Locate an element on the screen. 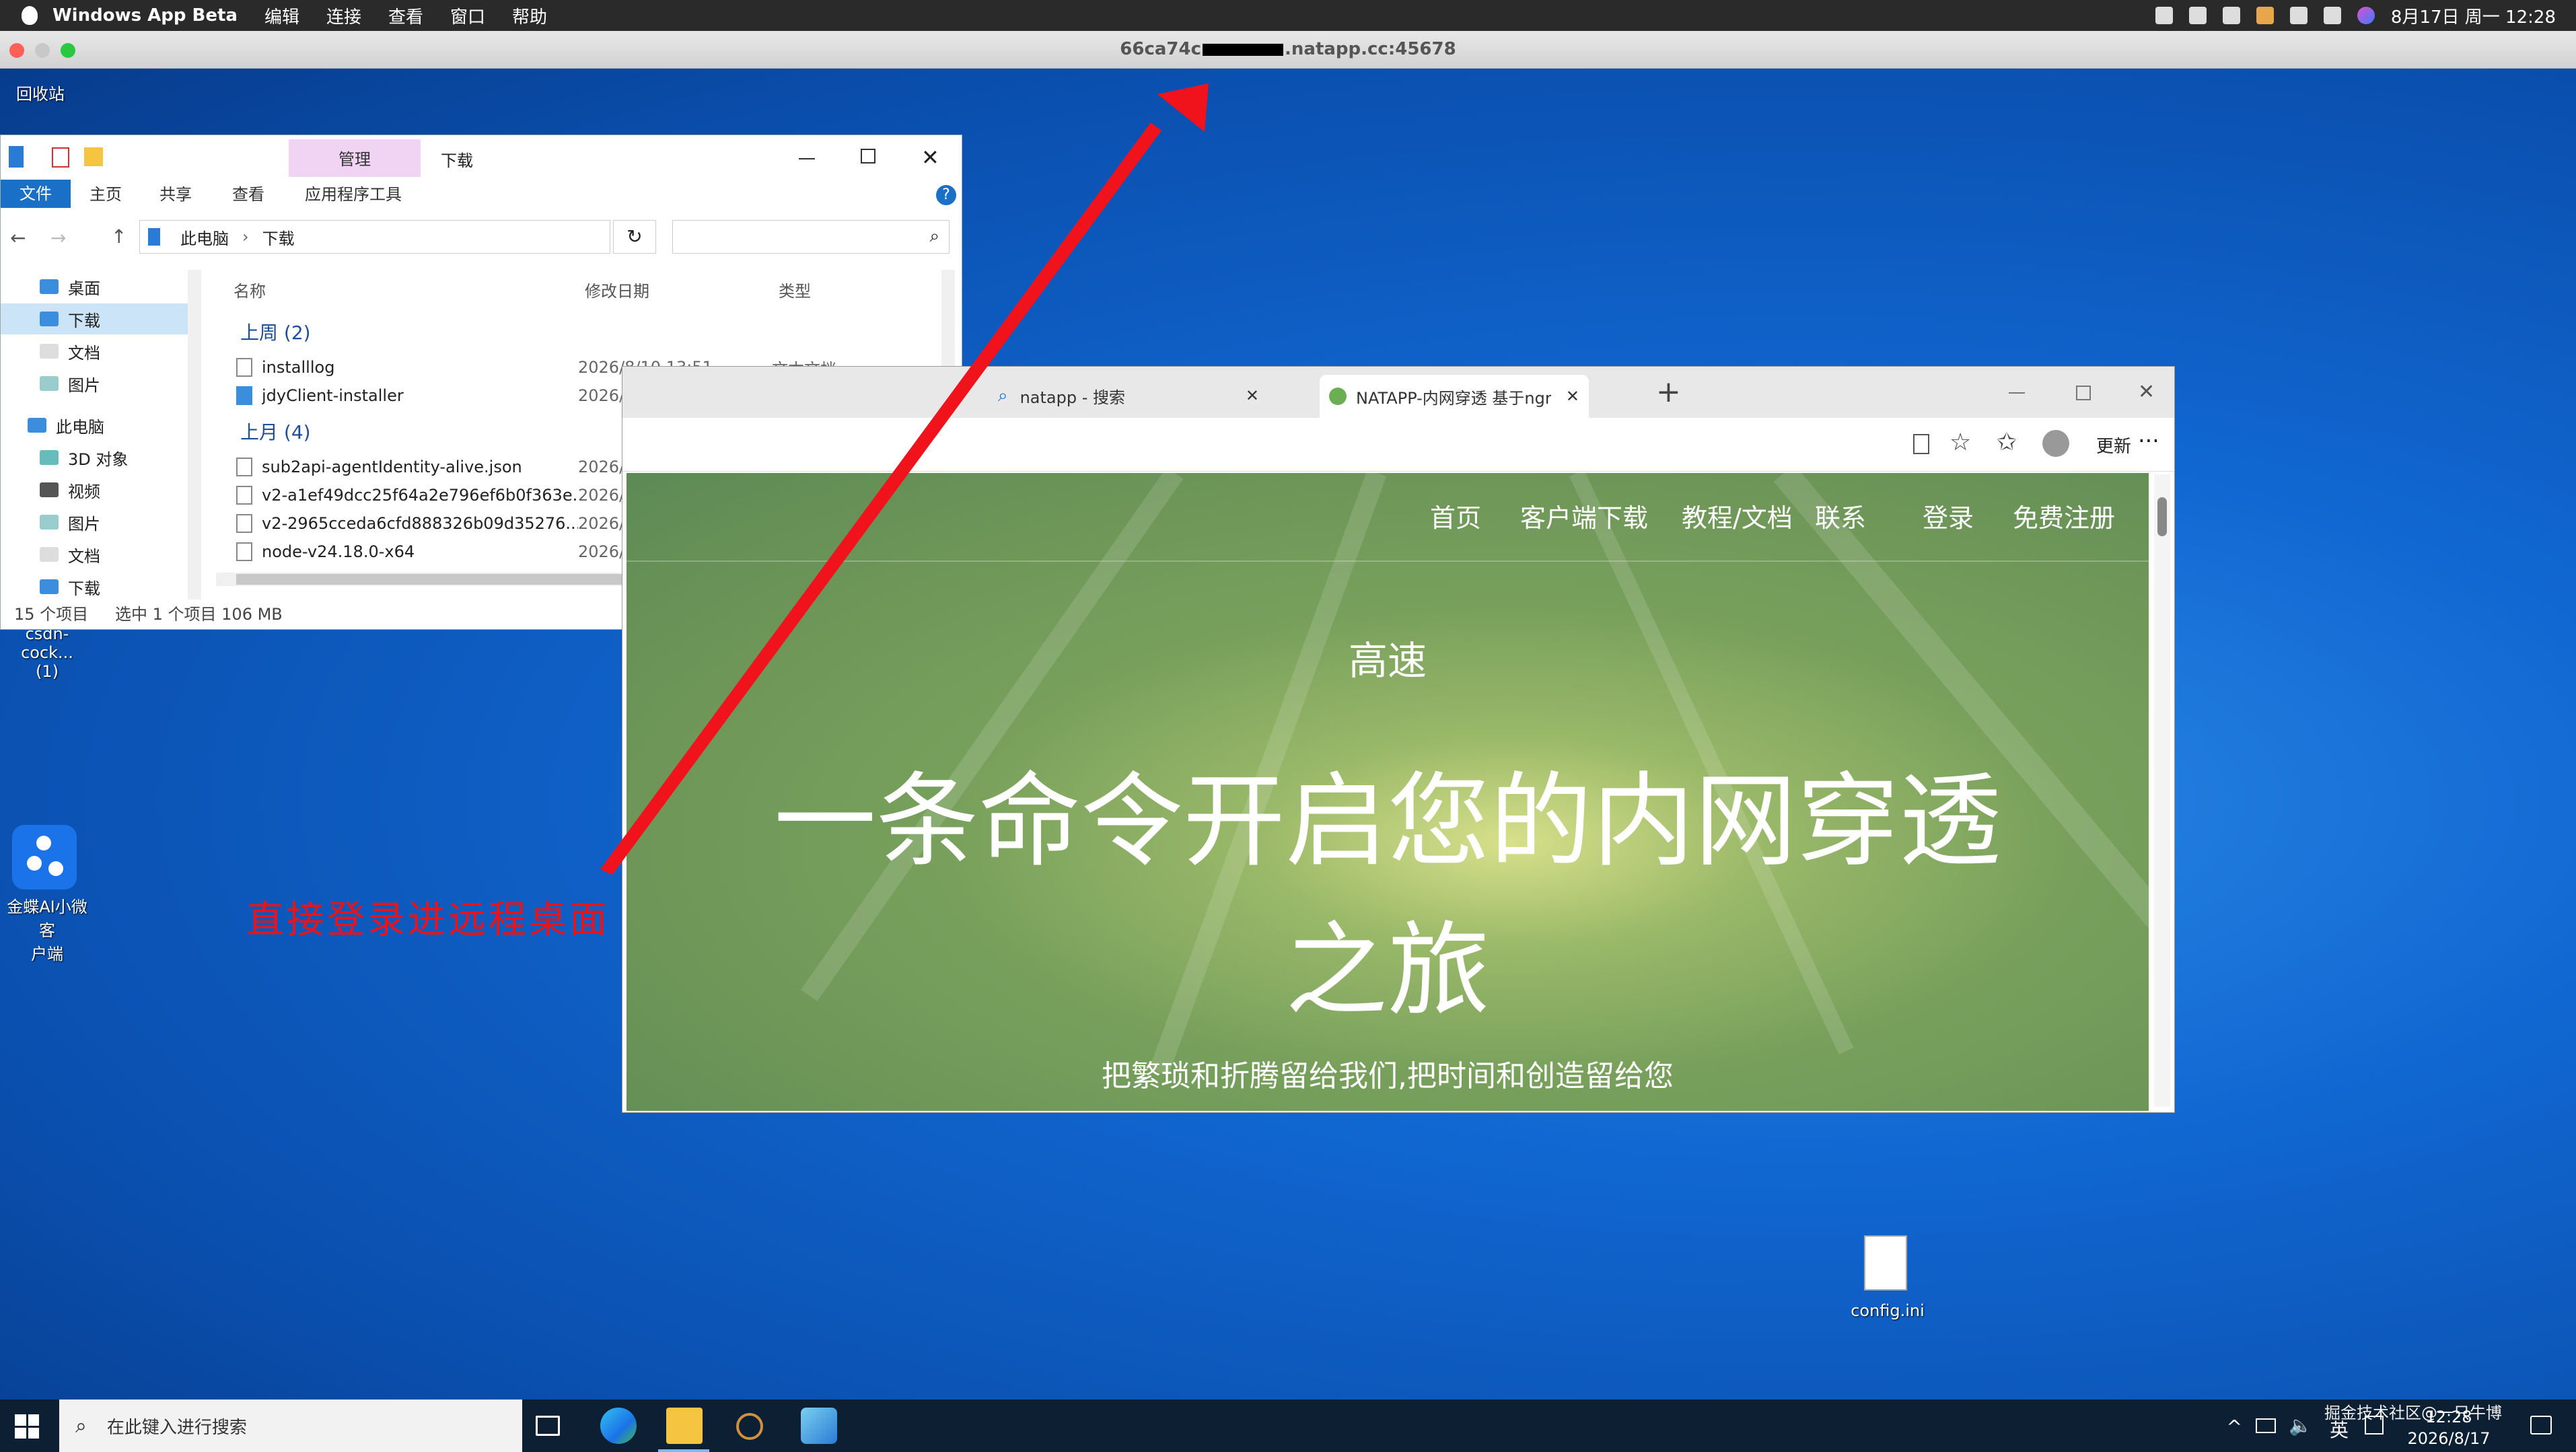 The height and width of the screenshot is (1452, 2576). nav-documents-2: 文档 is located at coordinates (95, 554).